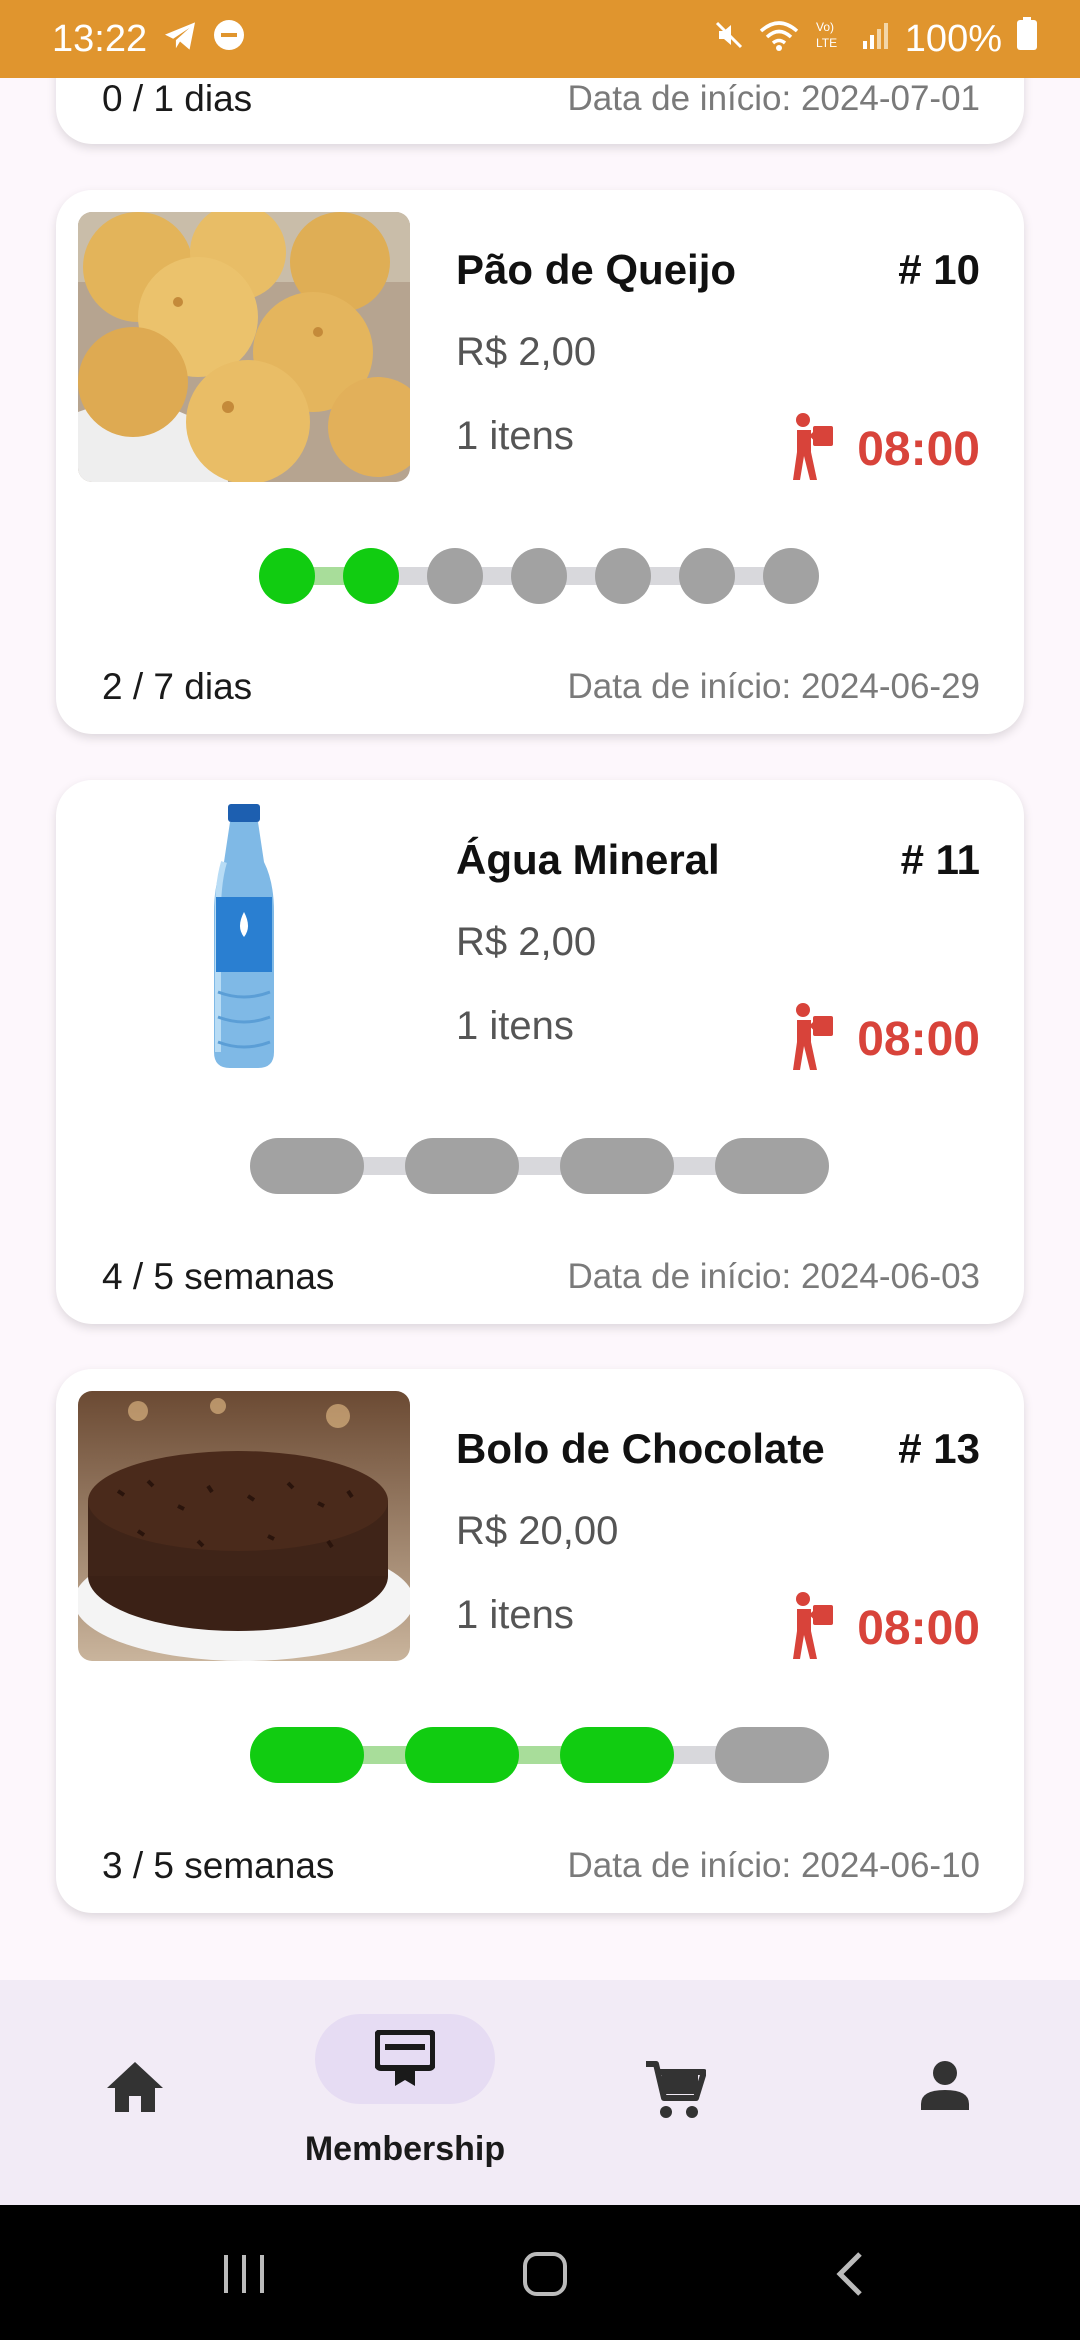 The height and width of the screenshot is (2340, 1080). I want to click on progress-text: 4 / 5 semanas, so click(218, 1276).